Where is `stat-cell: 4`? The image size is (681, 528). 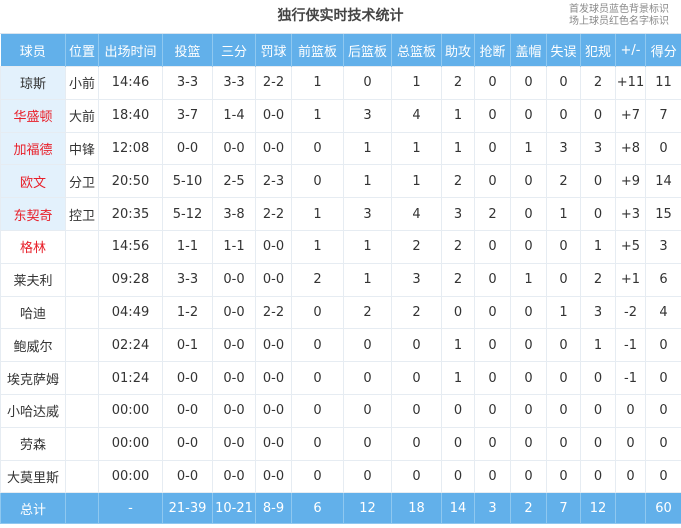
stat-cell: 4 is located at coordinates (663, 312).